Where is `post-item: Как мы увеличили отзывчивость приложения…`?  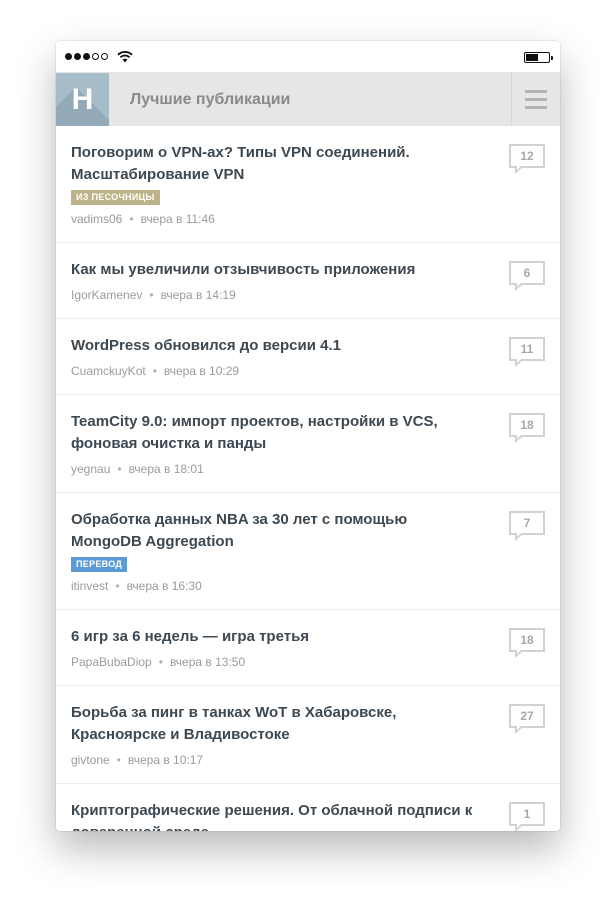 post-item: Как мы увеличили отзывчивость приложения… is located at coordinates (308, 281).